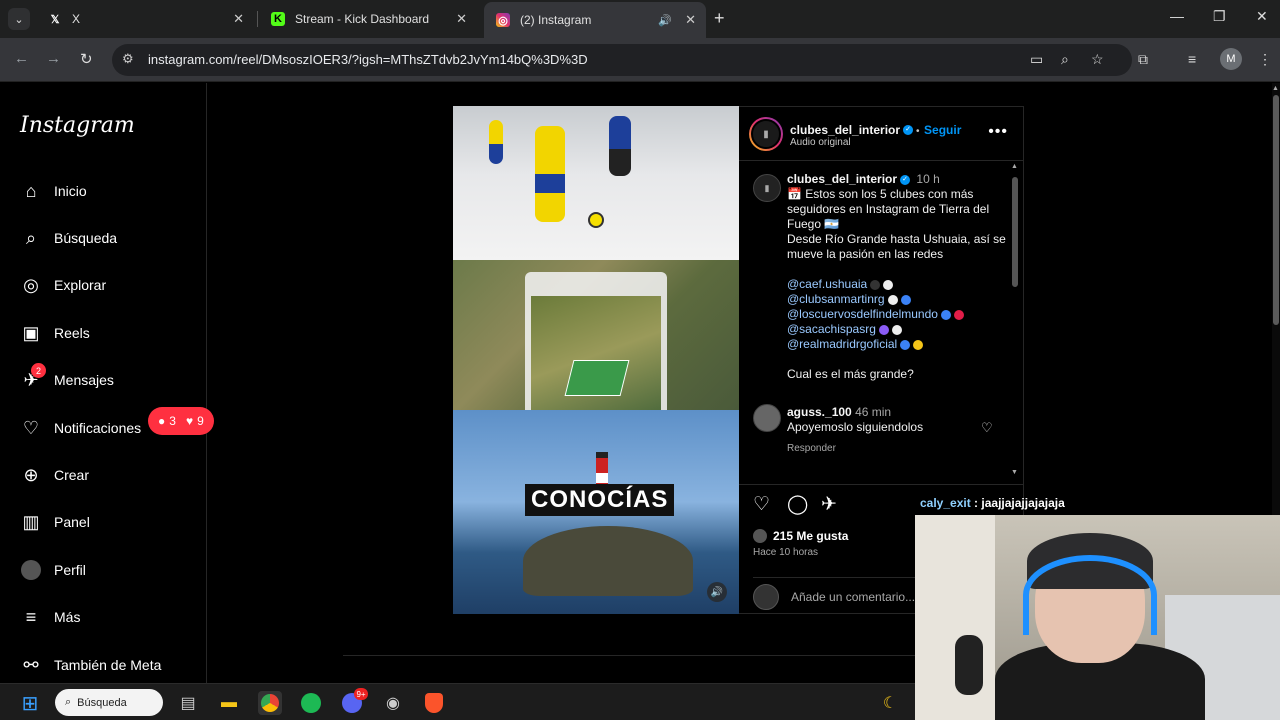  I want to click on new-tab-icon: +, so click(719, 18).